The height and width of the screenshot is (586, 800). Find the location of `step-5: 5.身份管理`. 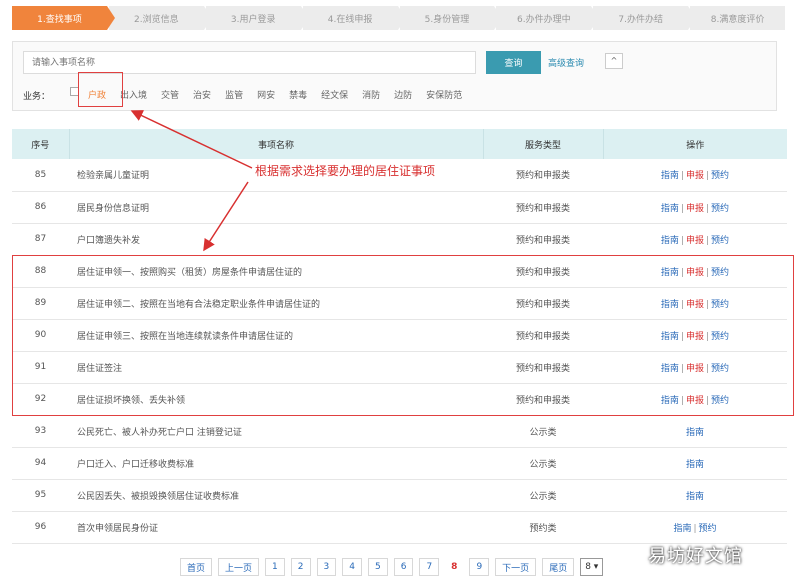

step-5: 5.身份管理 is located at coordinates (451, 18).